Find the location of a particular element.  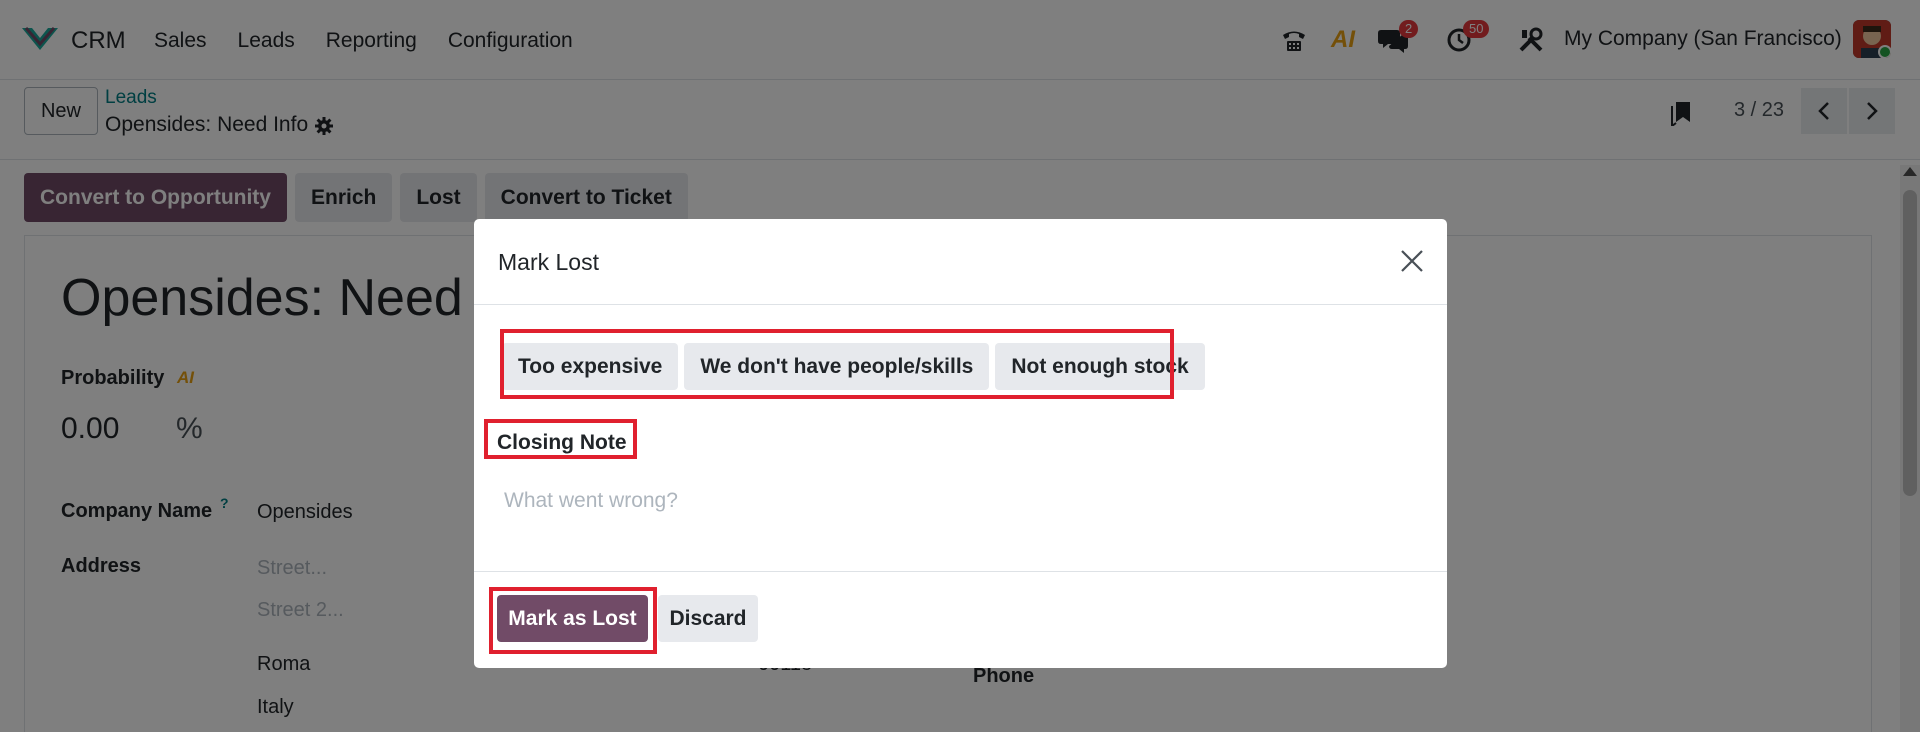

highlight-box-reasons is located at coordinates (837, 364).